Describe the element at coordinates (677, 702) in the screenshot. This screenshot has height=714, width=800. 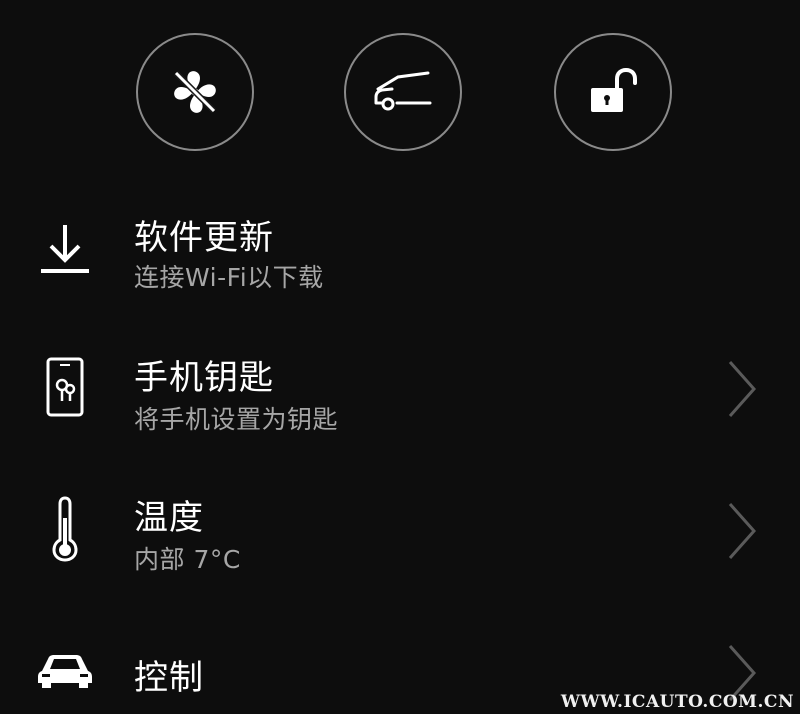
I see `watermark-text: WWW.ICAUTO.COM.CN` at that location.